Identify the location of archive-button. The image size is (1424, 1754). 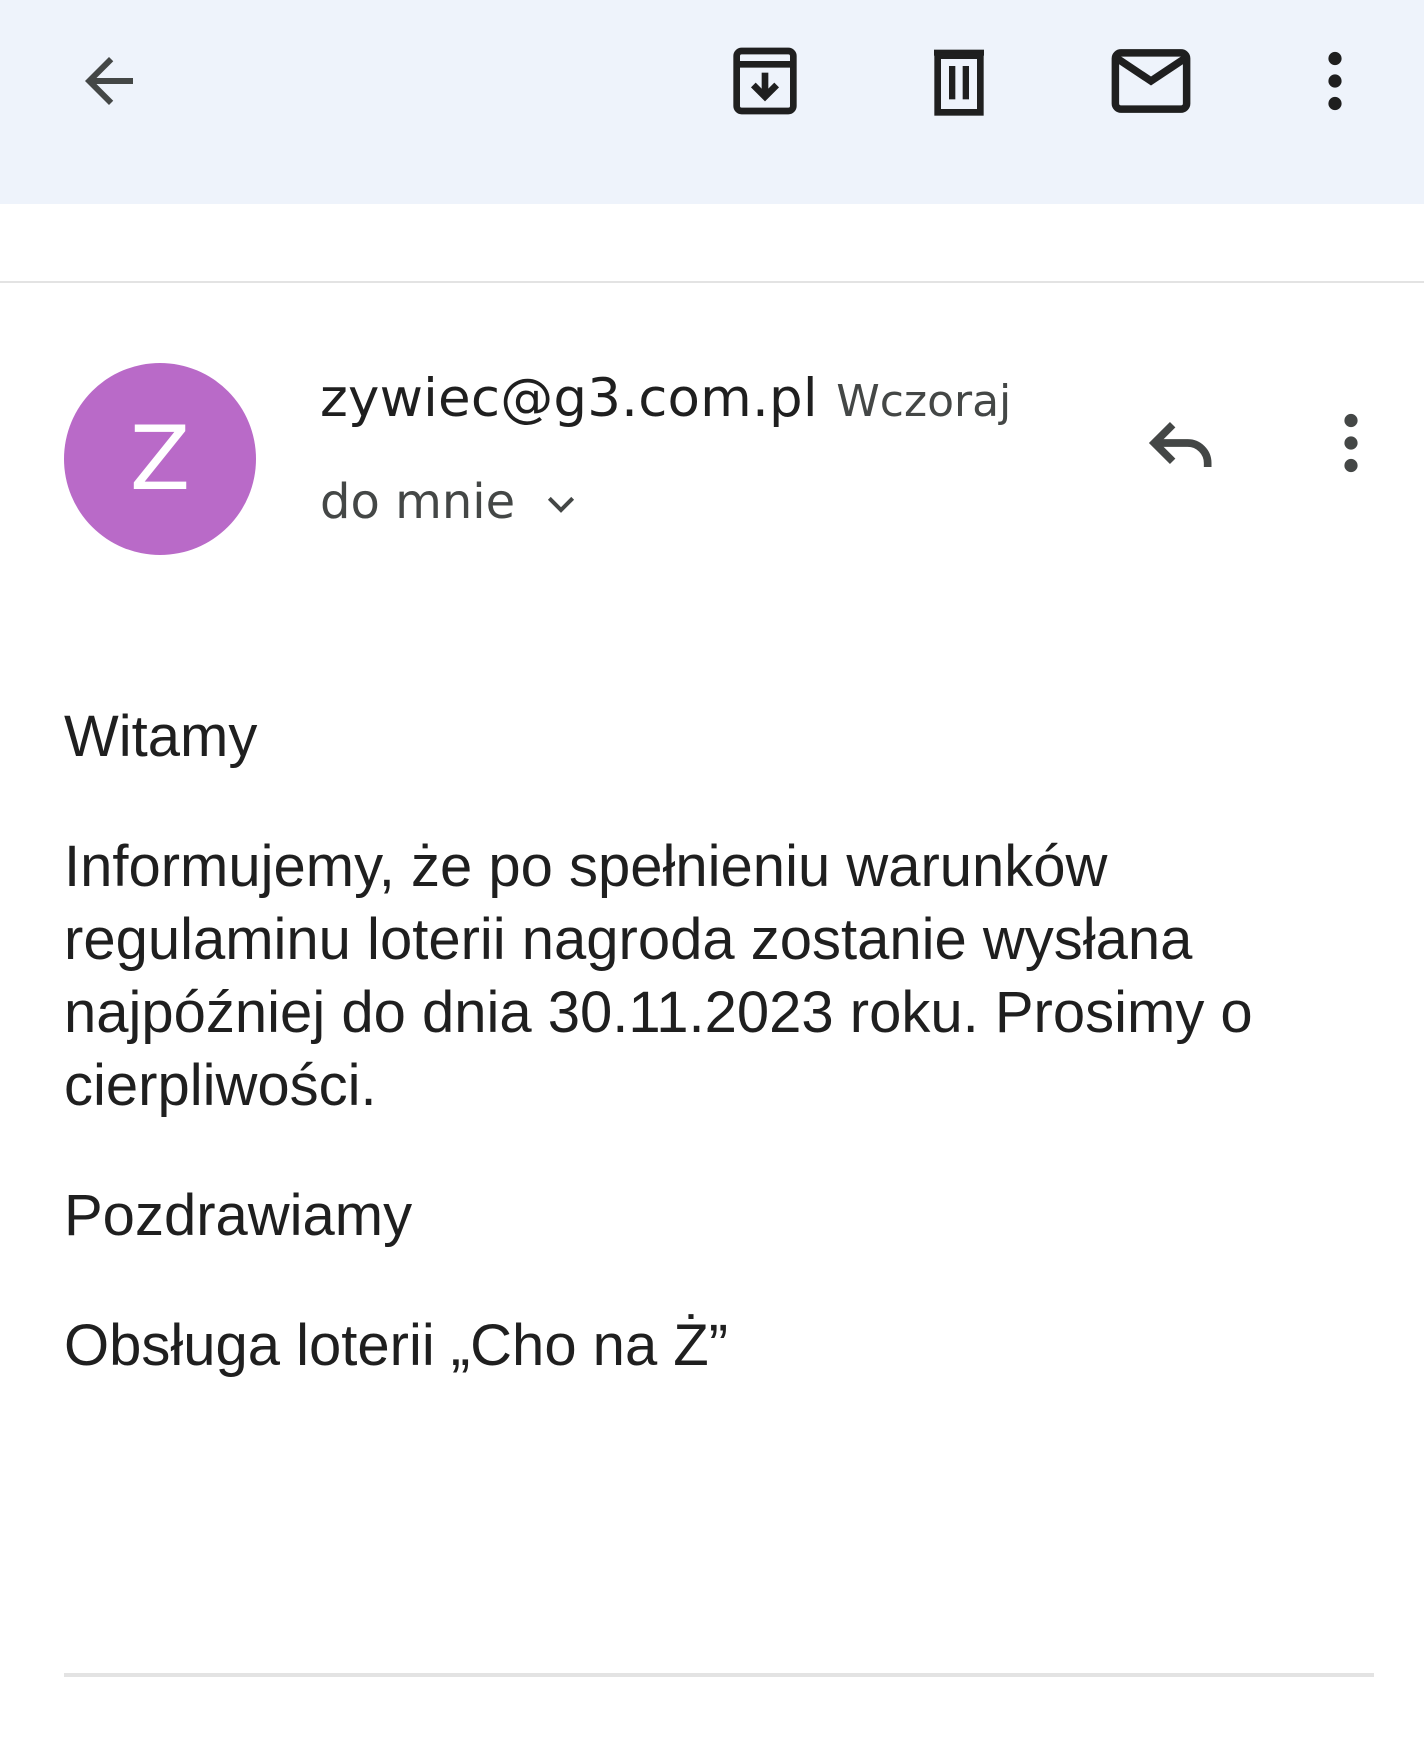
(765, 81).